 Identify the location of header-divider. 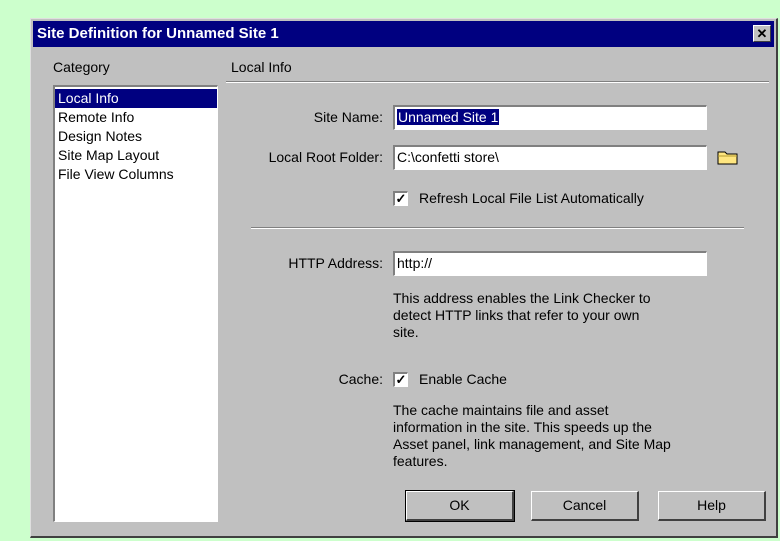
(497, 82).